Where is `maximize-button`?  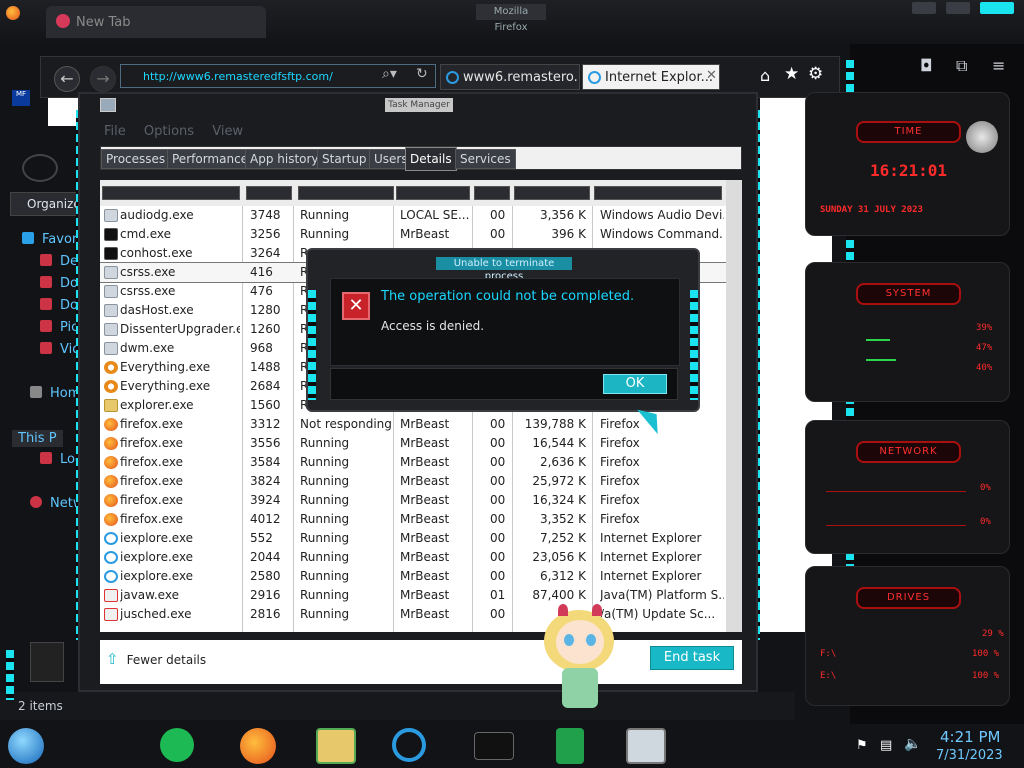 maximize-button is located at coordinates (958, 8).